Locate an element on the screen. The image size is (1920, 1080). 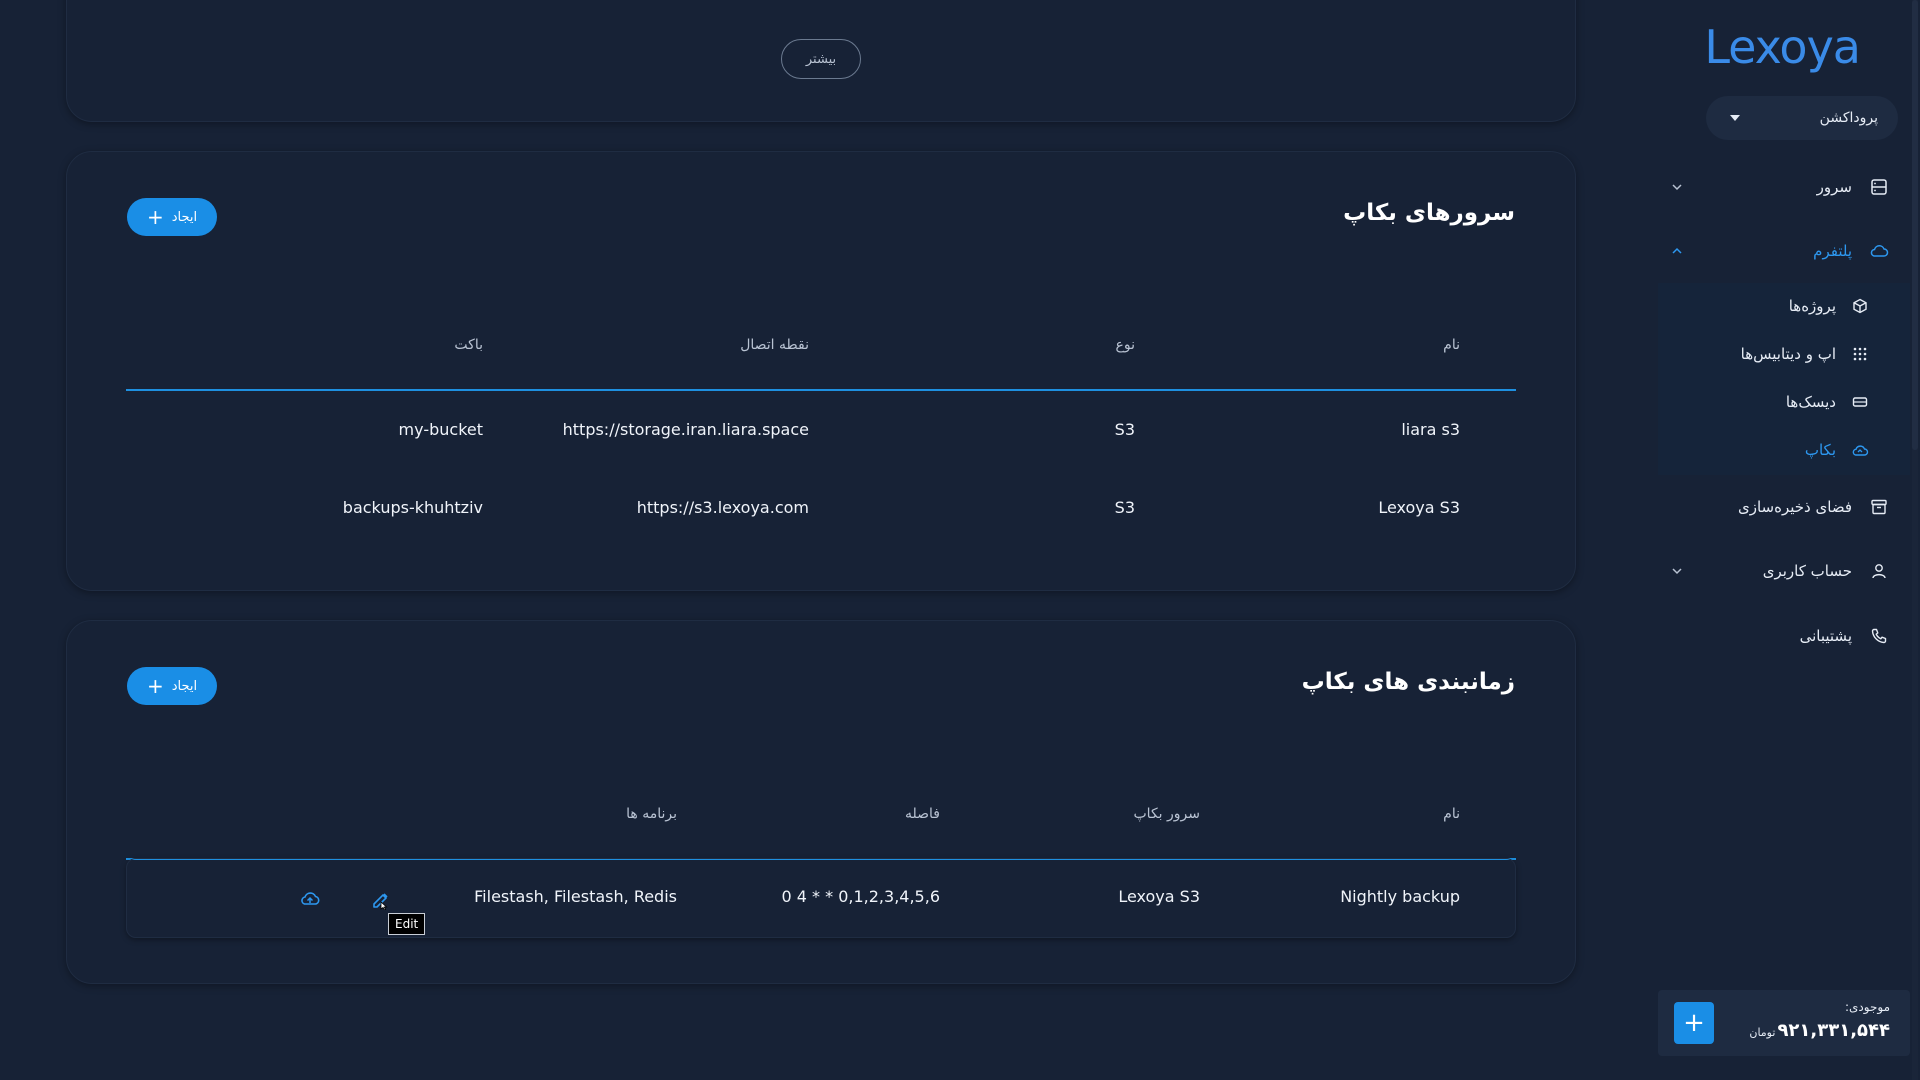
previous-section-card: بیشتر is located at coordinates (821, 61).